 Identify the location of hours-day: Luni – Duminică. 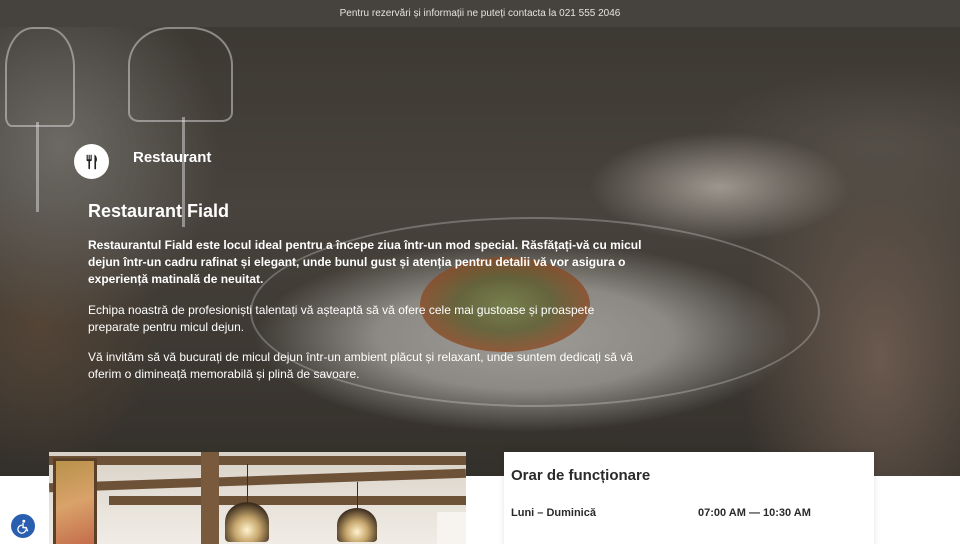
(553, 513).